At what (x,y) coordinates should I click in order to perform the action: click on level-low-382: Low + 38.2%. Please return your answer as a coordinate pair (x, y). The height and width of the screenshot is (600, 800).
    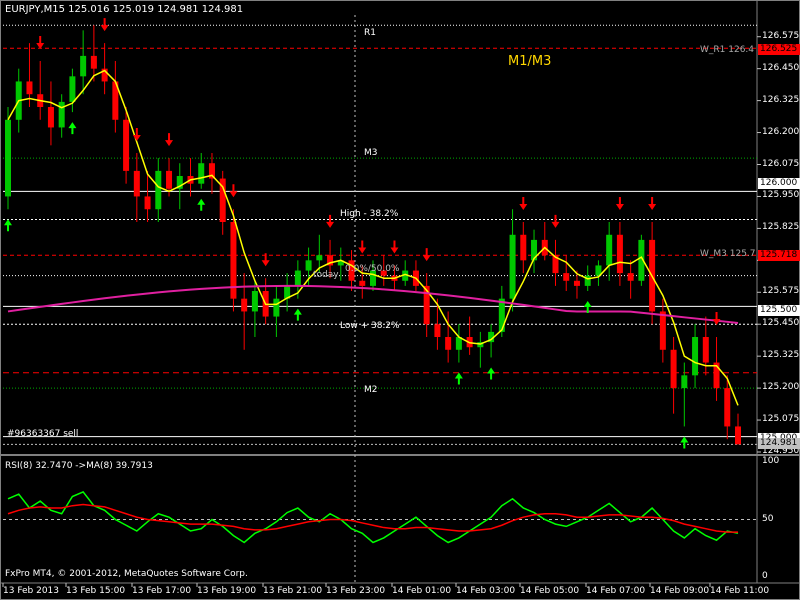
    Looking at the image, I should click on (370, 326).